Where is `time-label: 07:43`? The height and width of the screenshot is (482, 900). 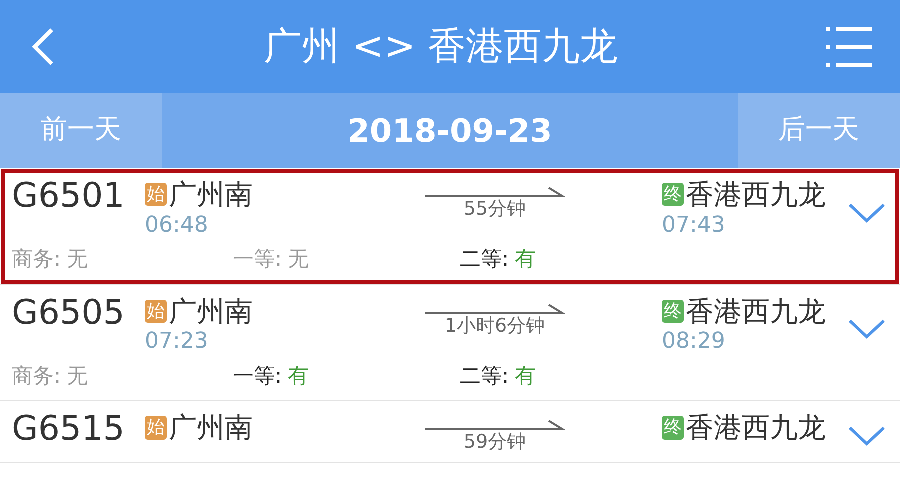
time-label: 07:43 is located at coordinates (694, 226).